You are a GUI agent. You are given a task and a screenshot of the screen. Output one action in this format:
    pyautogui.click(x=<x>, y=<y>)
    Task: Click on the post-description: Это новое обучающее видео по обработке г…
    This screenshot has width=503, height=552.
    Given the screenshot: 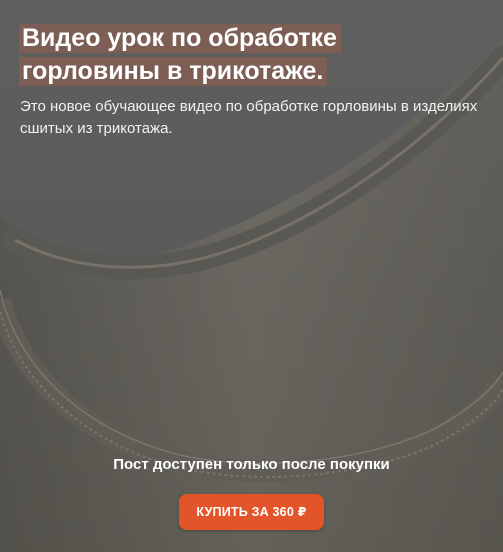 What is the action you would take?
    pyautogui.click(x=249, y=117)
    